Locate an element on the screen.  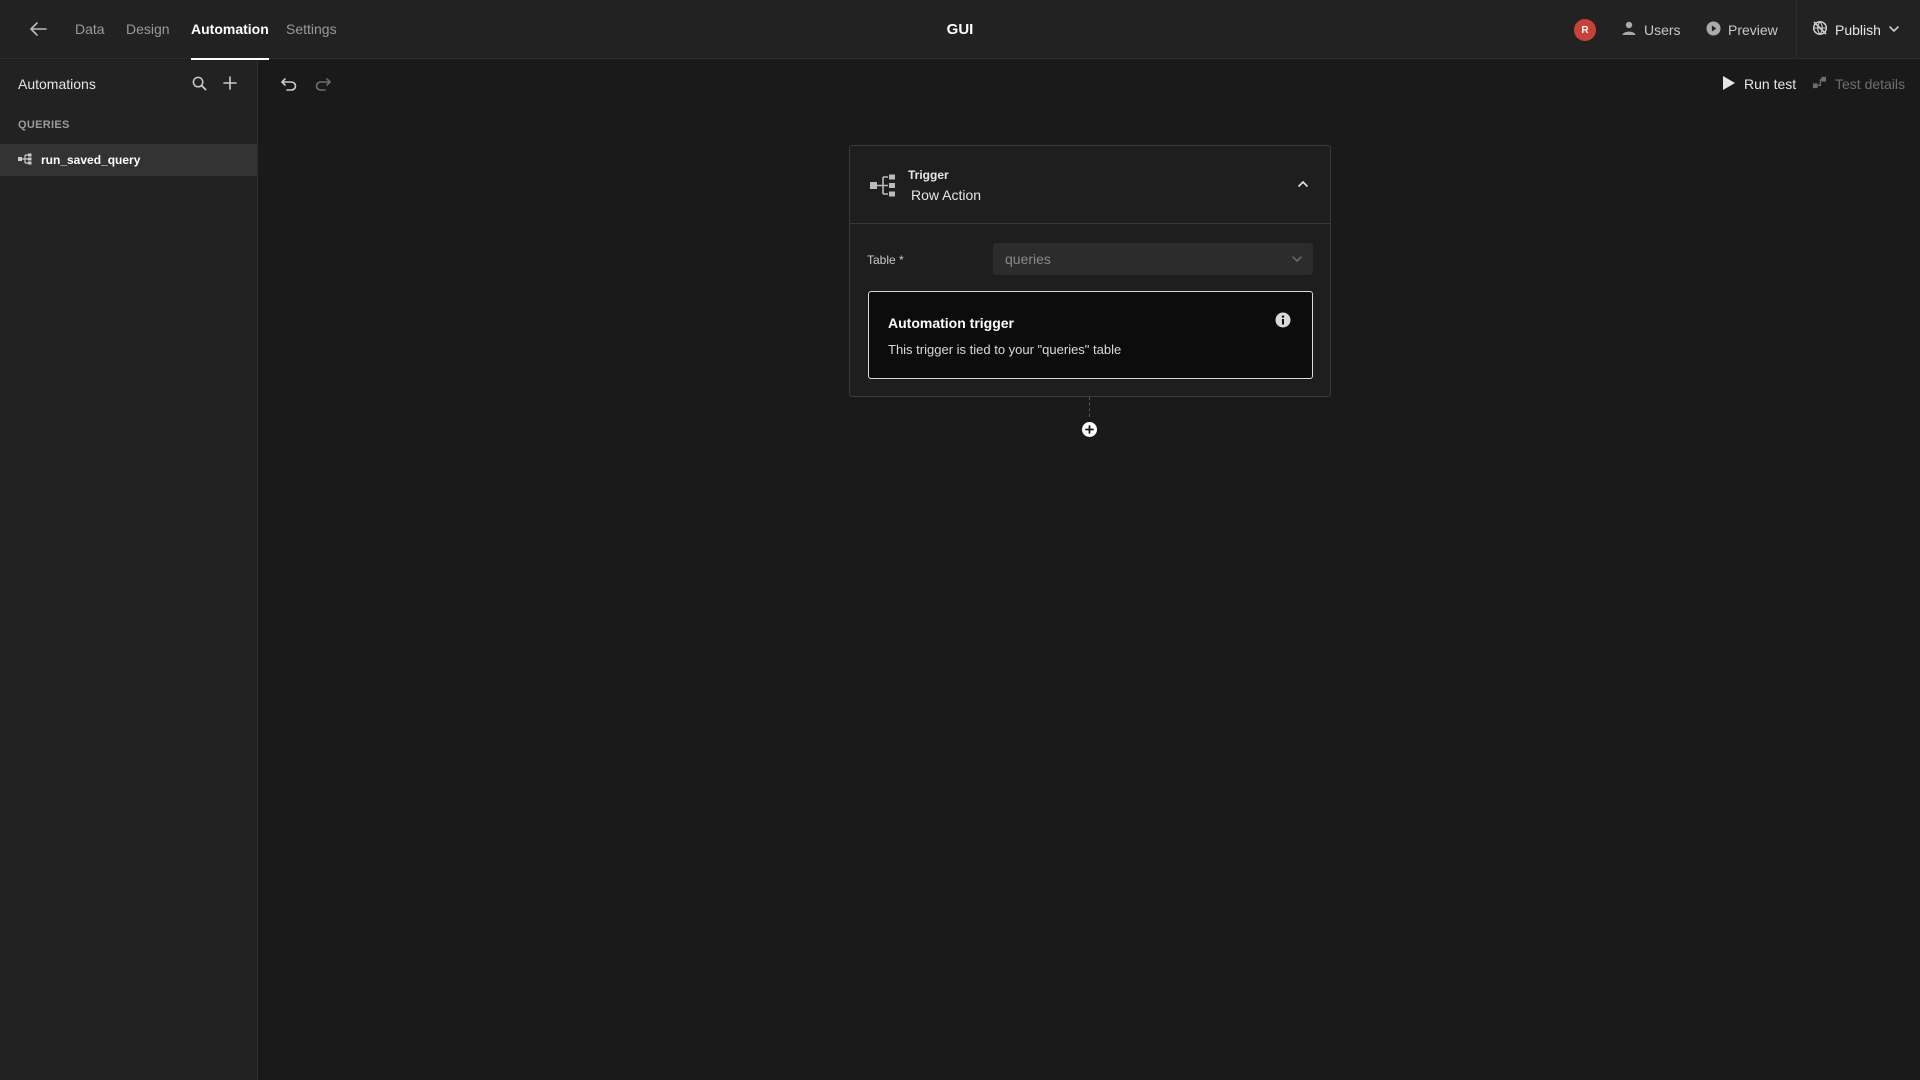
play-circle-icon is located at coordinates (1713, 29).